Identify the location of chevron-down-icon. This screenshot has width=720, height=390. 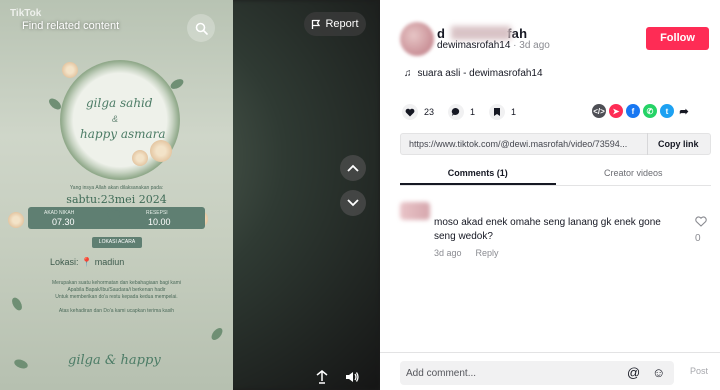
(353, 203).